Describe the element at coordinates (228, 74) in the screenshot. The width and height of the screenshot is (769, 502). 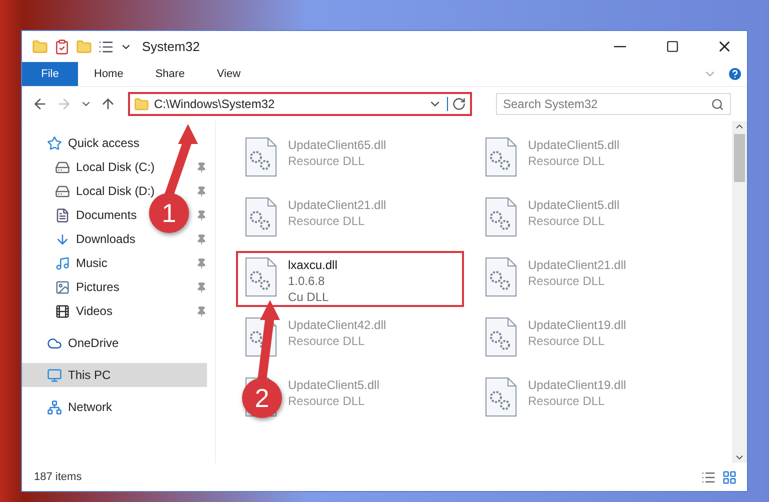
I see `ribbon-tab: View` at that location.